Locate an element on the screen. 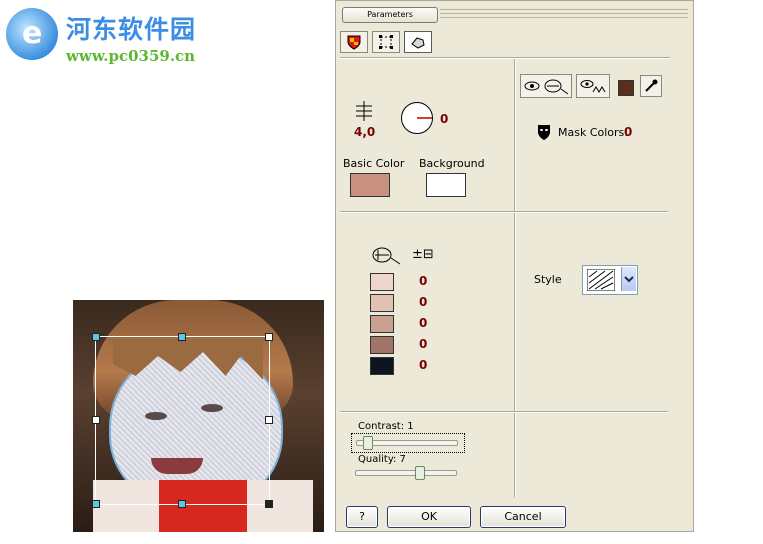 The height and width of the screenshot is (544, 763). basic-color-swatch is located at coordinates (370, 185).